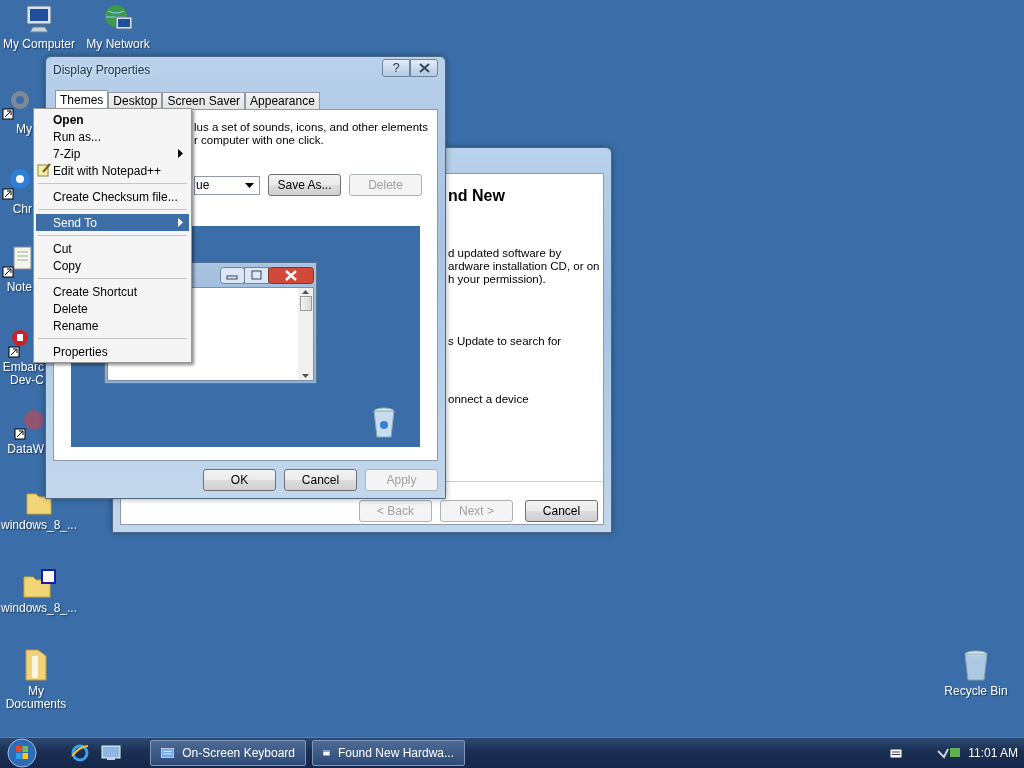  I want to click on computer-icon, so click(39, 19).